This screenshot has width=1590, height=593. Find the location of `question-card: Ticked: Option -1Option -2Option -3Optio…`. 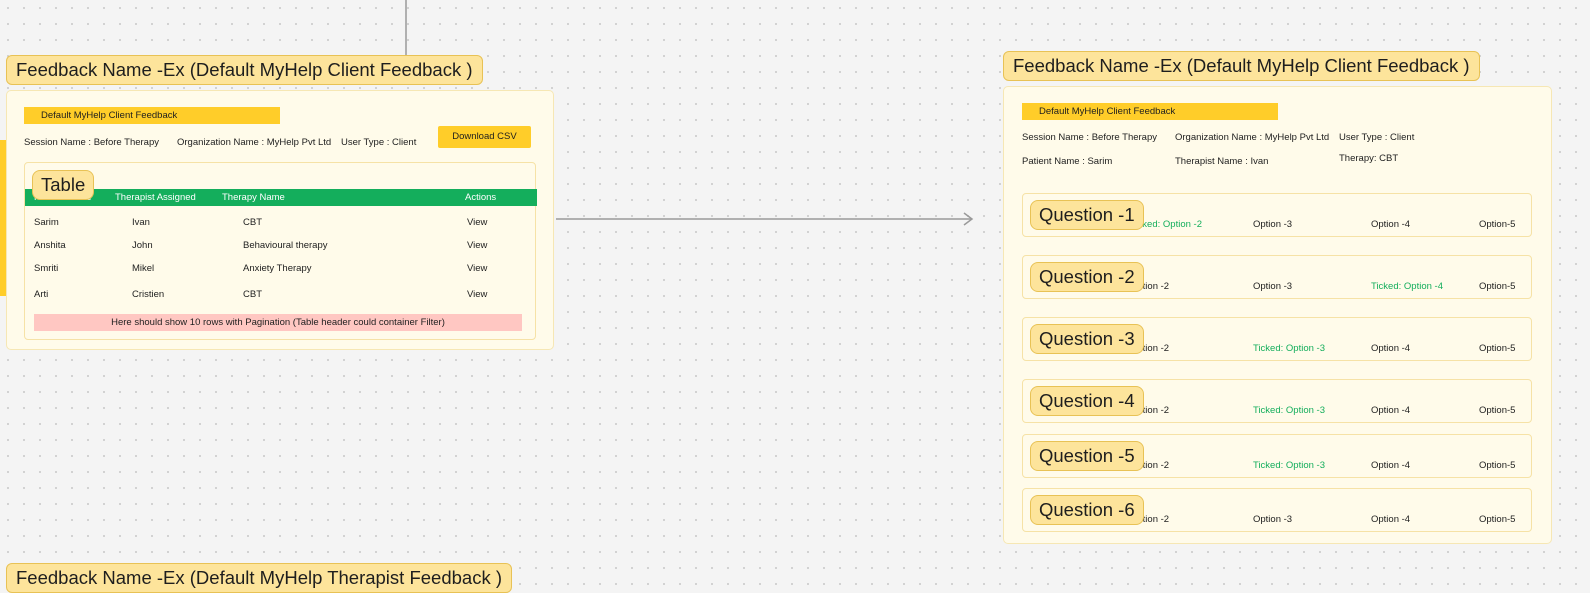

question-card: Ticked: Option -1Option -2Option -3Optio… is located at coordinates (1277, 510).